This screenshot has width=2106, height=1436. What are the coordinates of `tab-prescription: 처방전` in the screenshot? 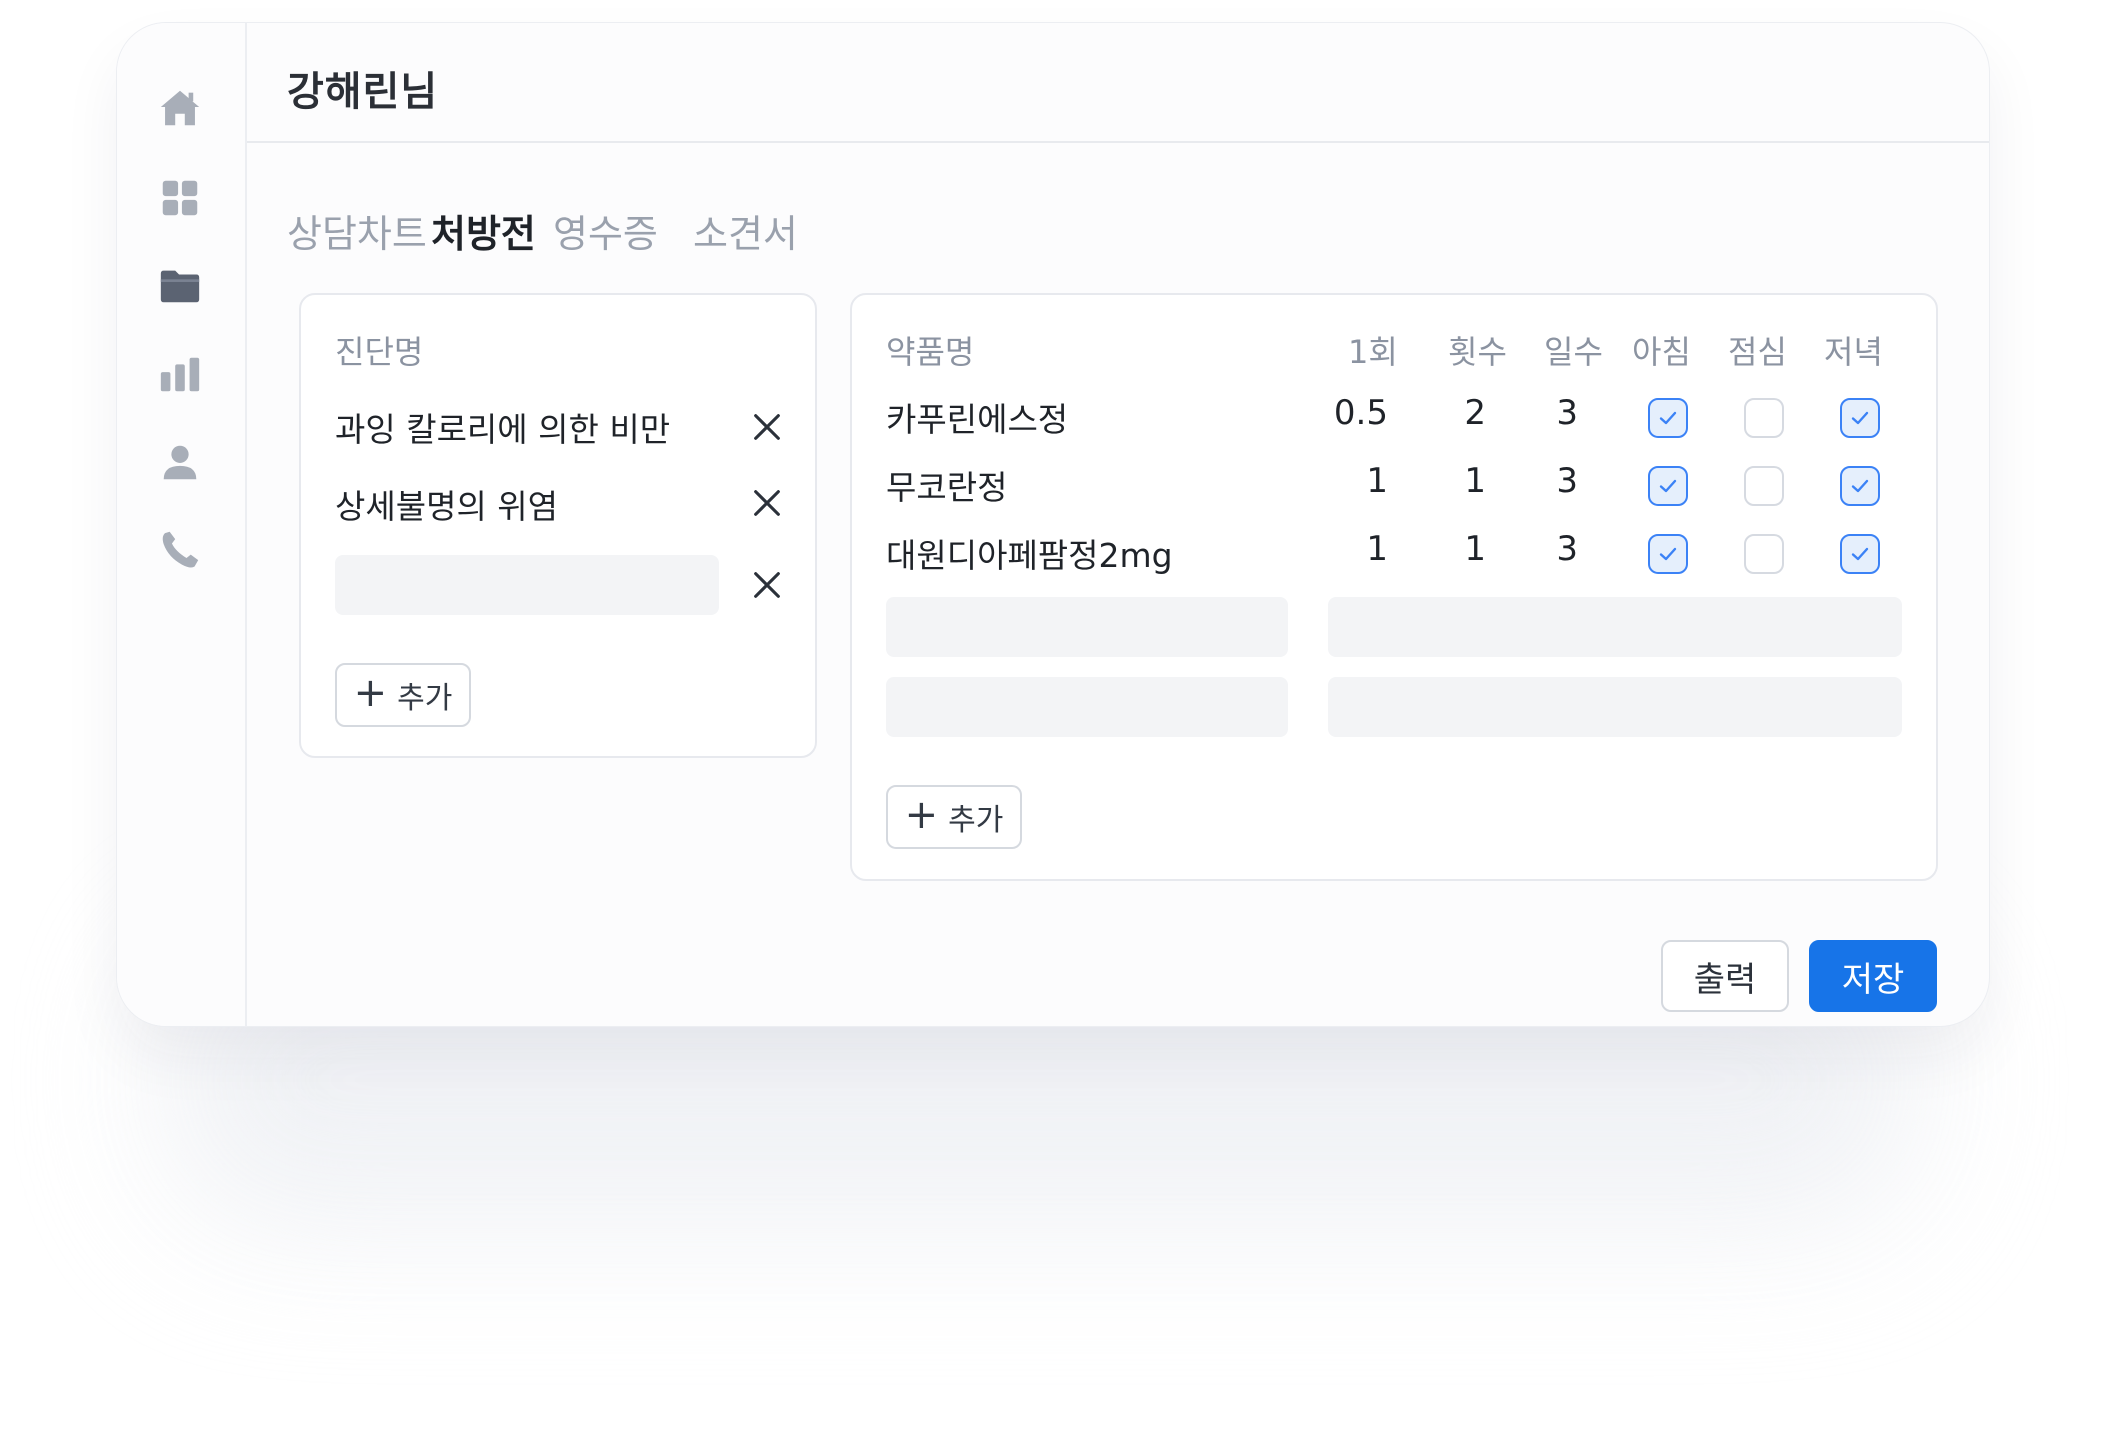 It's located at (483, 230).